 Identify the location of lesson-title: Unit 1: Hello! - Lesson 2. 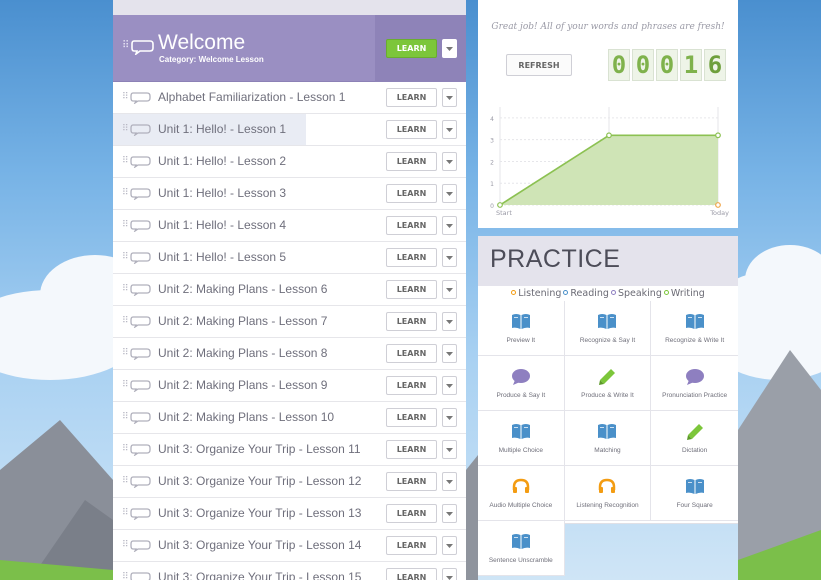
(222, 161).